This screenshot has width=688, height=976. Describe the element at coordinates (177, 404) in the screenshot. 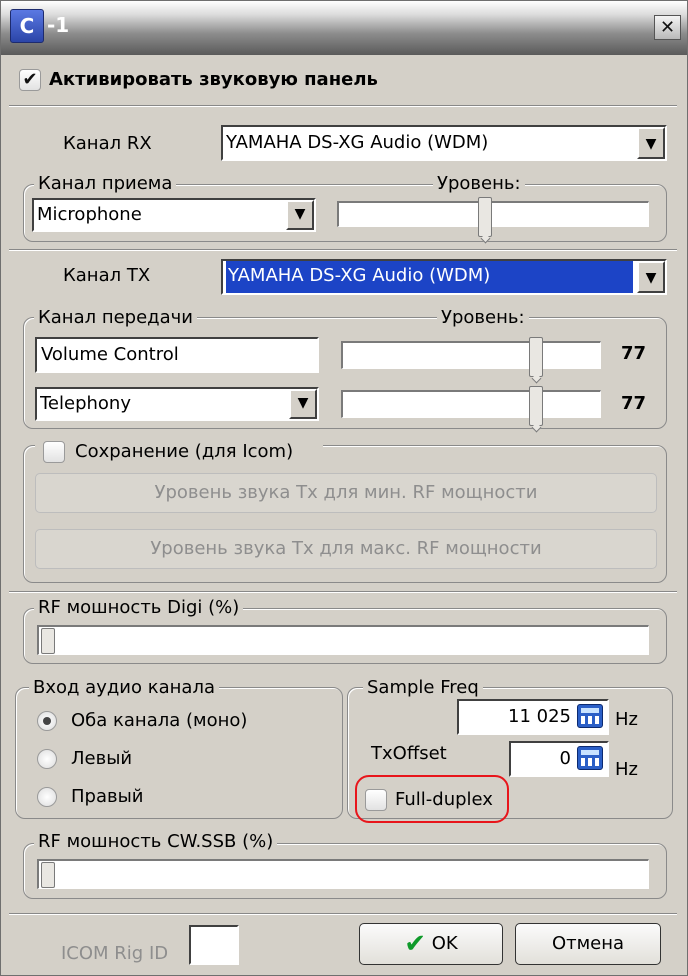

I see `tx-control2-select: Telephony ▼` at that location.